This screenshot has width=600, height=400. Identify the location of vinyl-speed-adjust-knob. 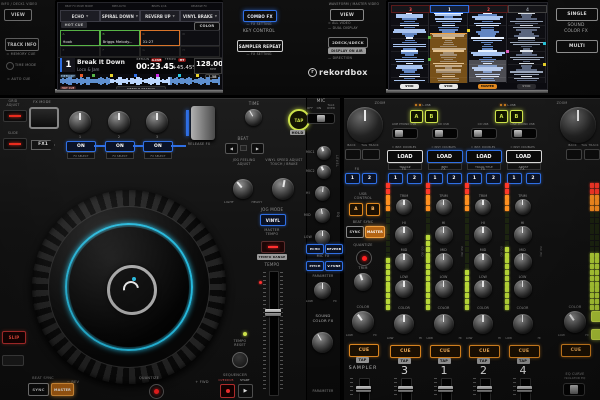
(283, 189).